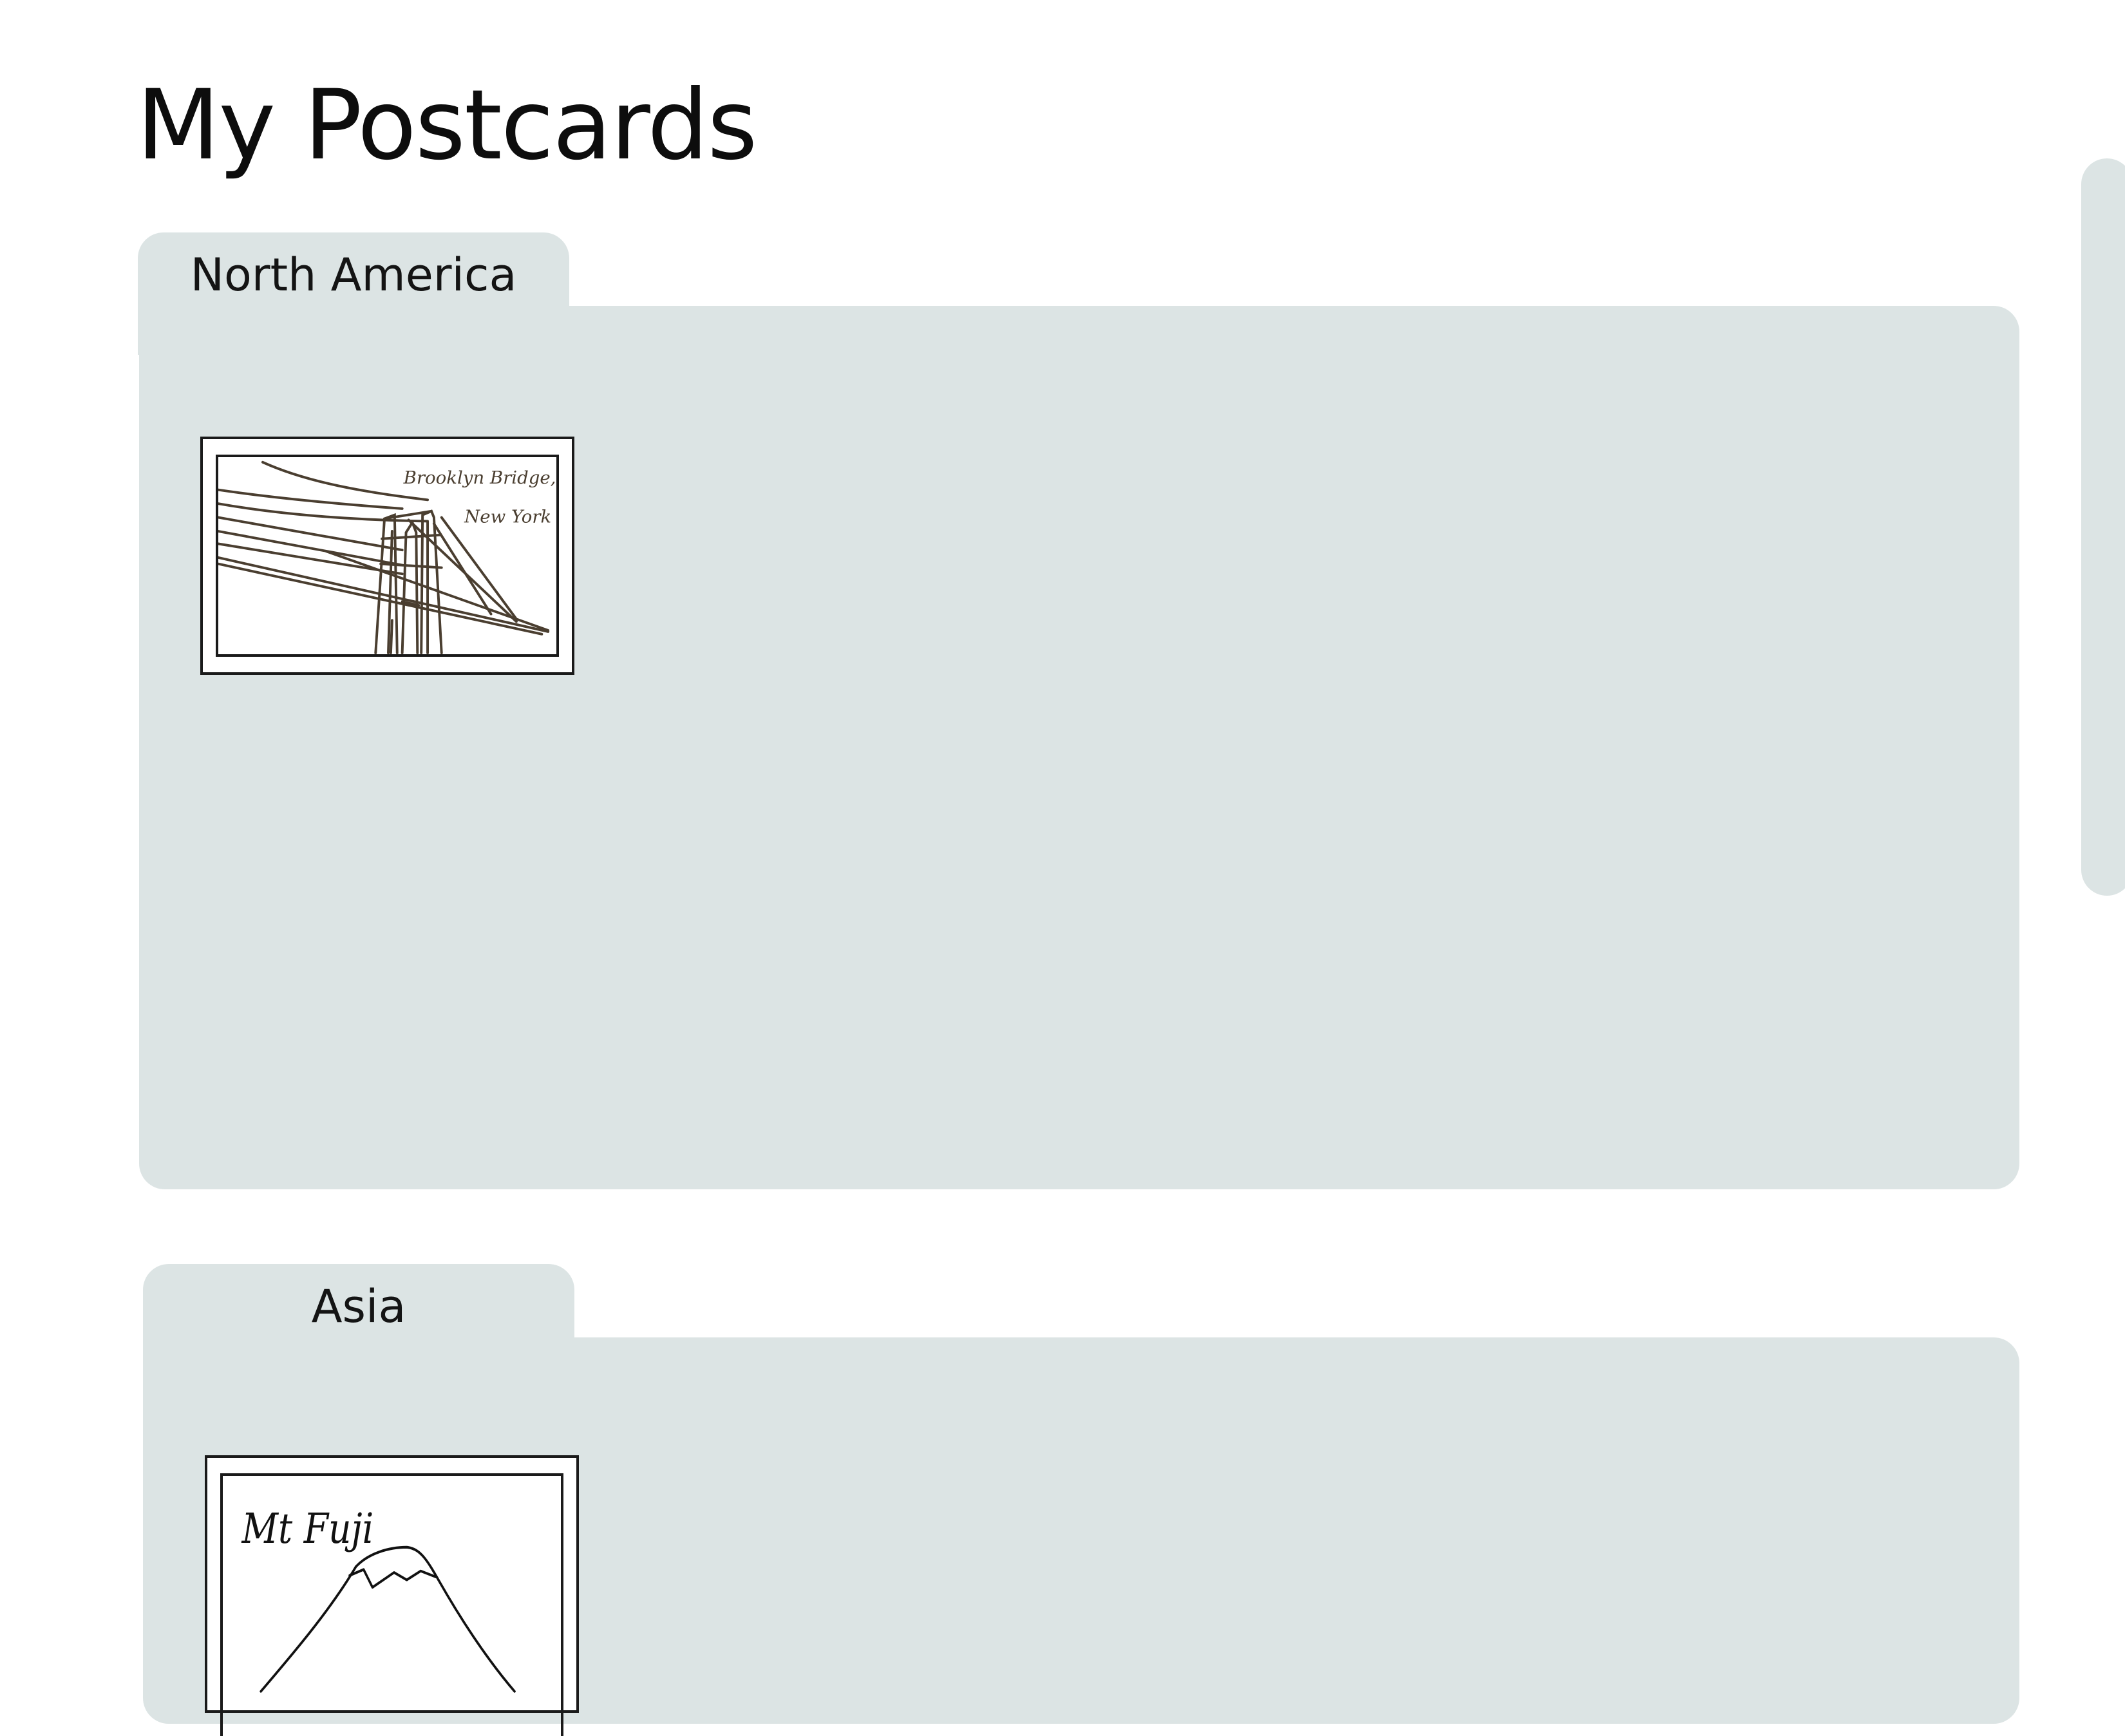  I want to click on page-title: My Postcards, so click(447, 126).